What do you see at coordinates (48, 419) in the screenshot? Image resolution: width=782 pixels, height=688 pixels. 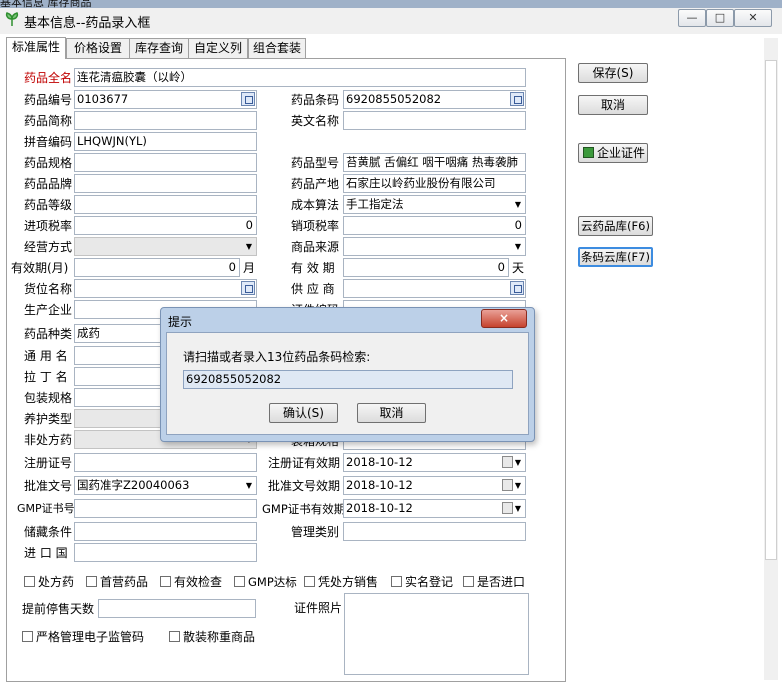 I see `label-care: 养护类型` at bounding box center [48, 419].